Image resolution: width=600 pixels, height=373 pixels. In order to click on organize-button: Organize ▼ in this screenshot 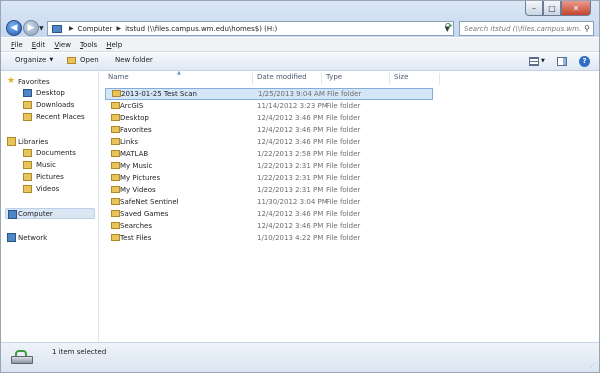, I will do `click(34, 60)`.